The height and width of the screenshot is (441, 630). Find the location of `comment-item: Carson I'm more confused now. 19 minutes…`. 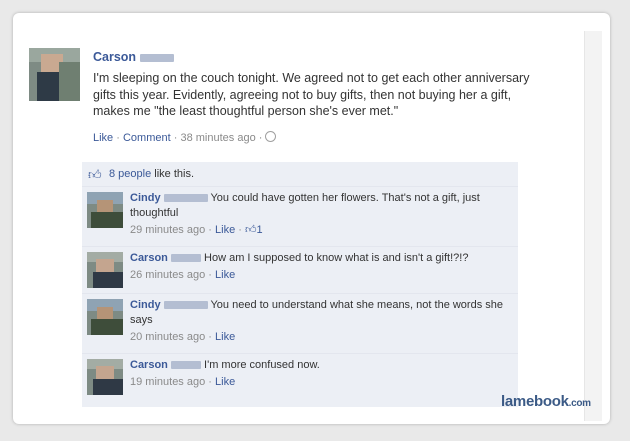

comment-item: Carson I'm more confused now. 19 minutes… is located at coordinates (300, 380).